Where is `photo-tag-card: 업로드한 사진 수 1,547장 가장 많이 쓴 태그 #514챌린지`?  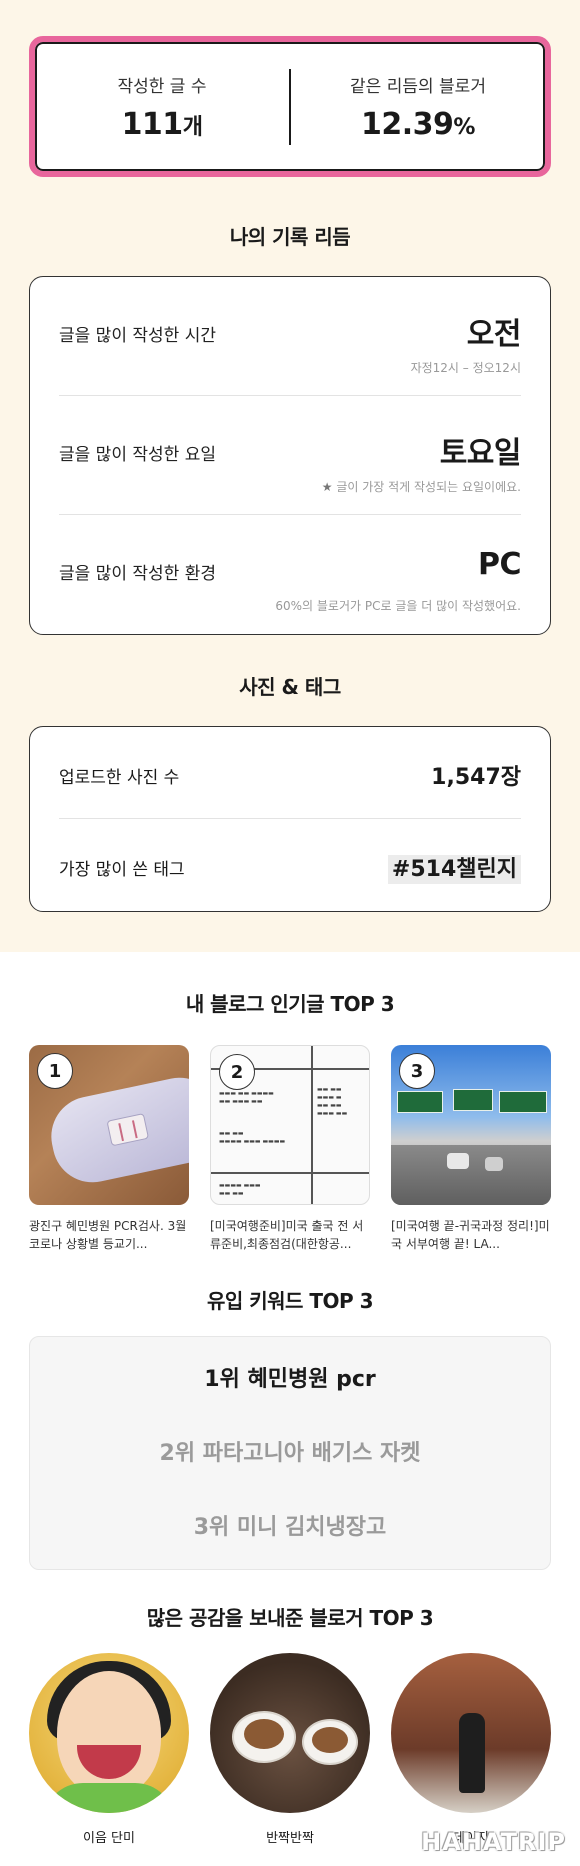
photo-tag-card: 업로드한 사진 수 1,547장 가장 많이 쓴 태그 #514챌린지 is located at coordinates (290, 819).